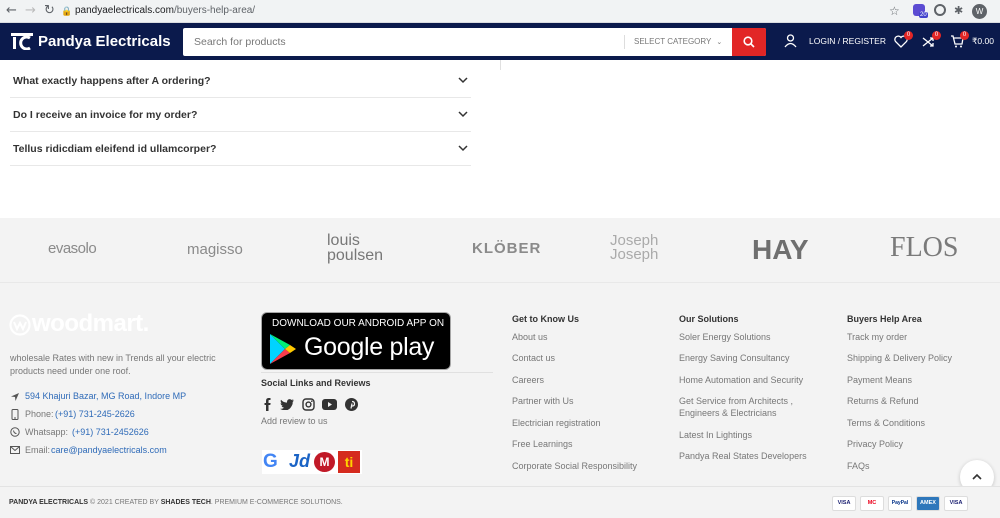  Describe the element at coordinates (124, 502) in the screenshot. I see `copyright-middle: © 2021 CREATED BY` at that location.